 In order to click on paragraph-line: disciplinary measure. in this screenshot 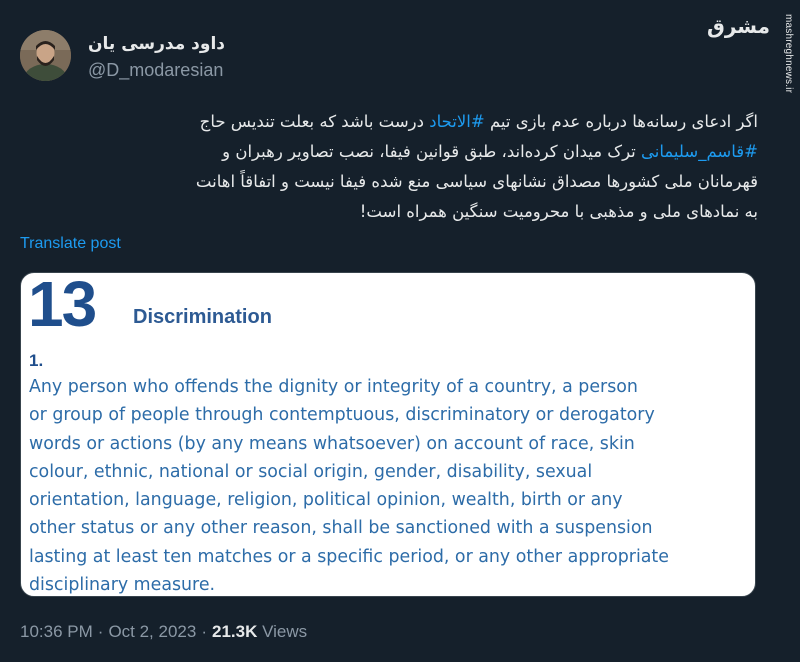, I will do `click(122, 585)`.